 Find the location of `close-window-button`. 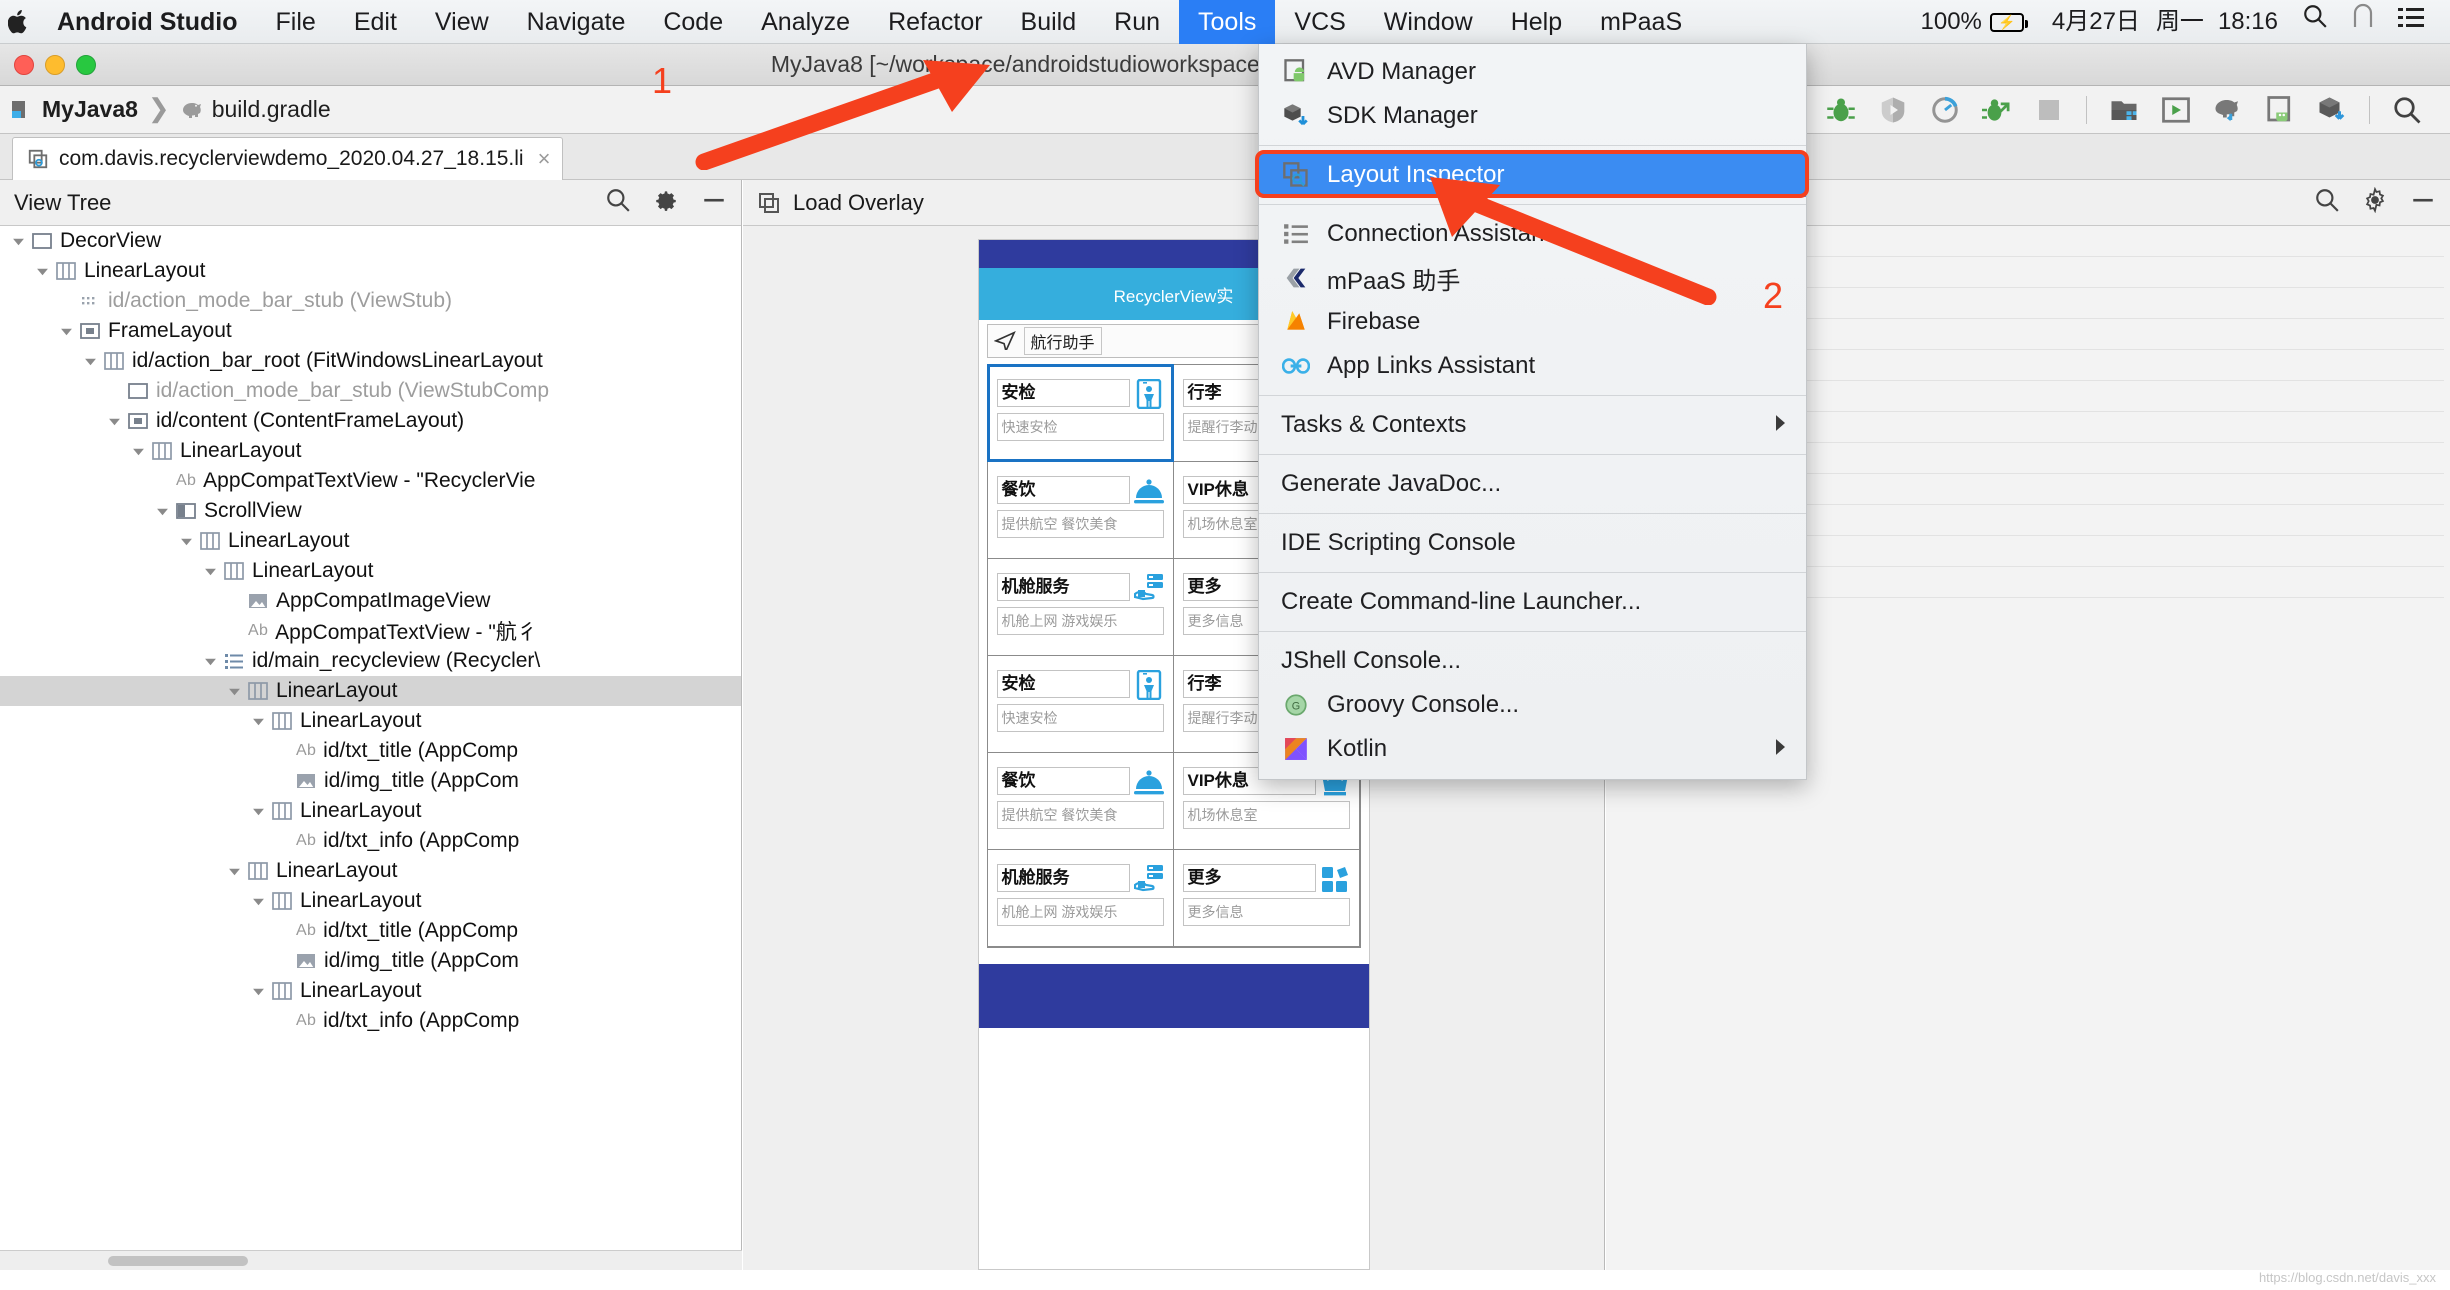

close-window-button is located at coordinates (24, 65).